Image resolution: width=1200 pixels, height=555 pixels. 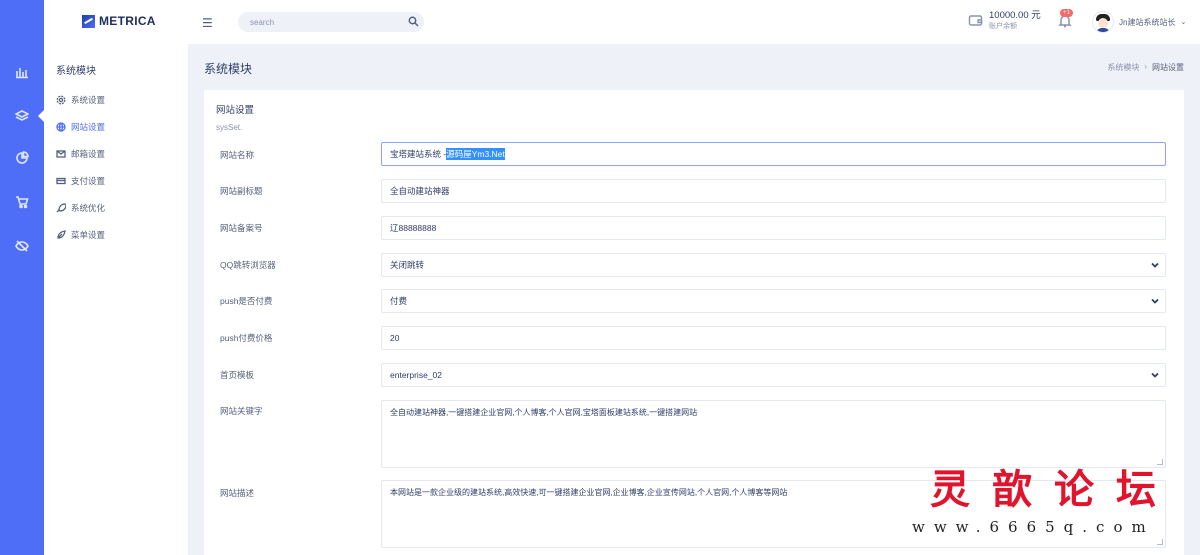 What do you see at coordinates (22, 277) in the screenshot?
I see `icon-rail` at bounding box center [22, 277].